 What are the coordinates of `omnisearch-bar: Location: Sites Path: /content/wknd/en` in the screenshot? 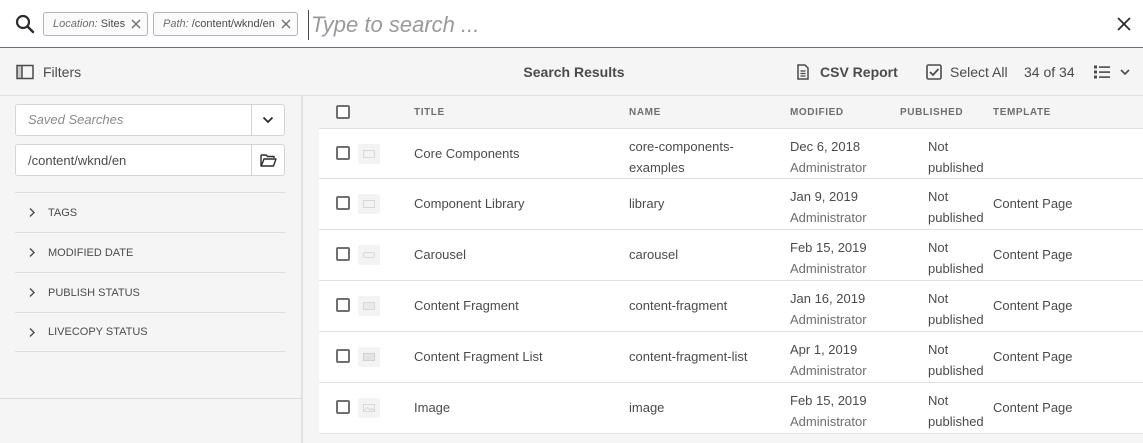 It's located at (571, 24).